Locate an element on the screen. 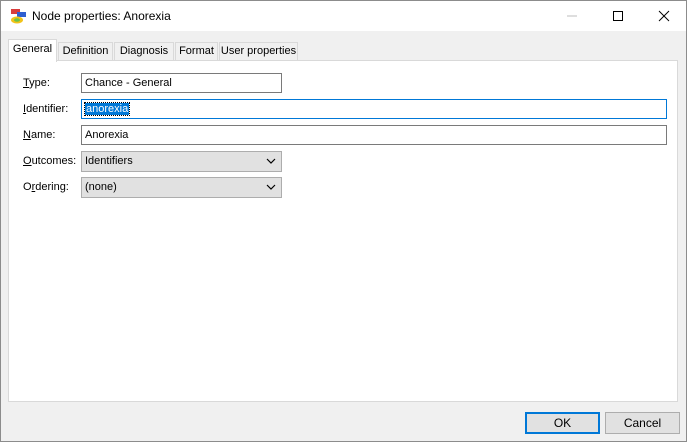  ok-button: OK is located at coordinates (562, 423).